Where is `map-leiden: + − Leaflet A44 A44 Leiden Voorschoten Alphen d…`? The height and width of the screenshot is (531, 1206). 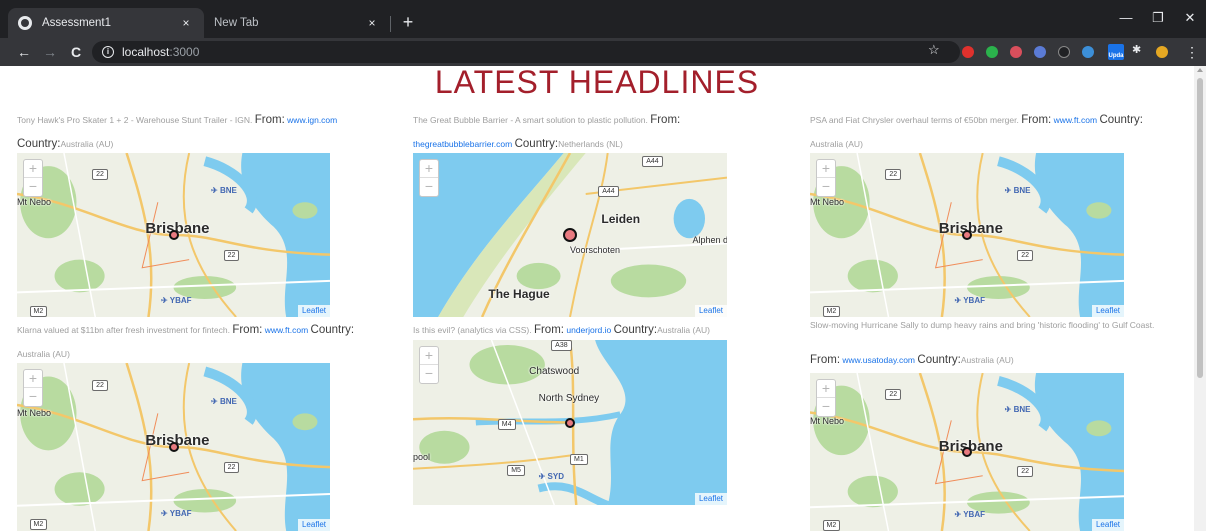
map-leiden: + − Leaflet A44 A44 Leiden Voorschoten Alphen d… is located at coordinates (570, 235).